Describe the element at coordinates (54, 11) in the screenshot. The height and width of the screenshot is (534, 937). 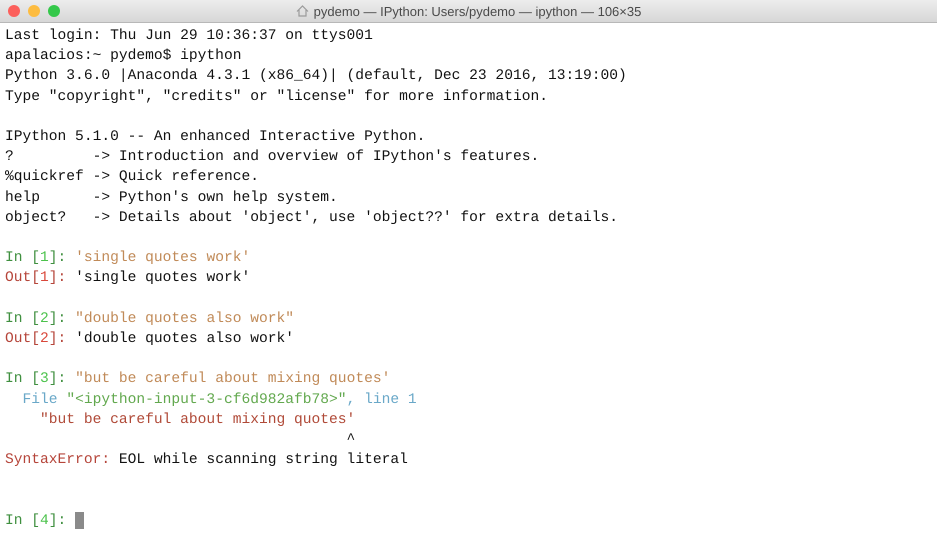
I see `zoom-button` at that location.